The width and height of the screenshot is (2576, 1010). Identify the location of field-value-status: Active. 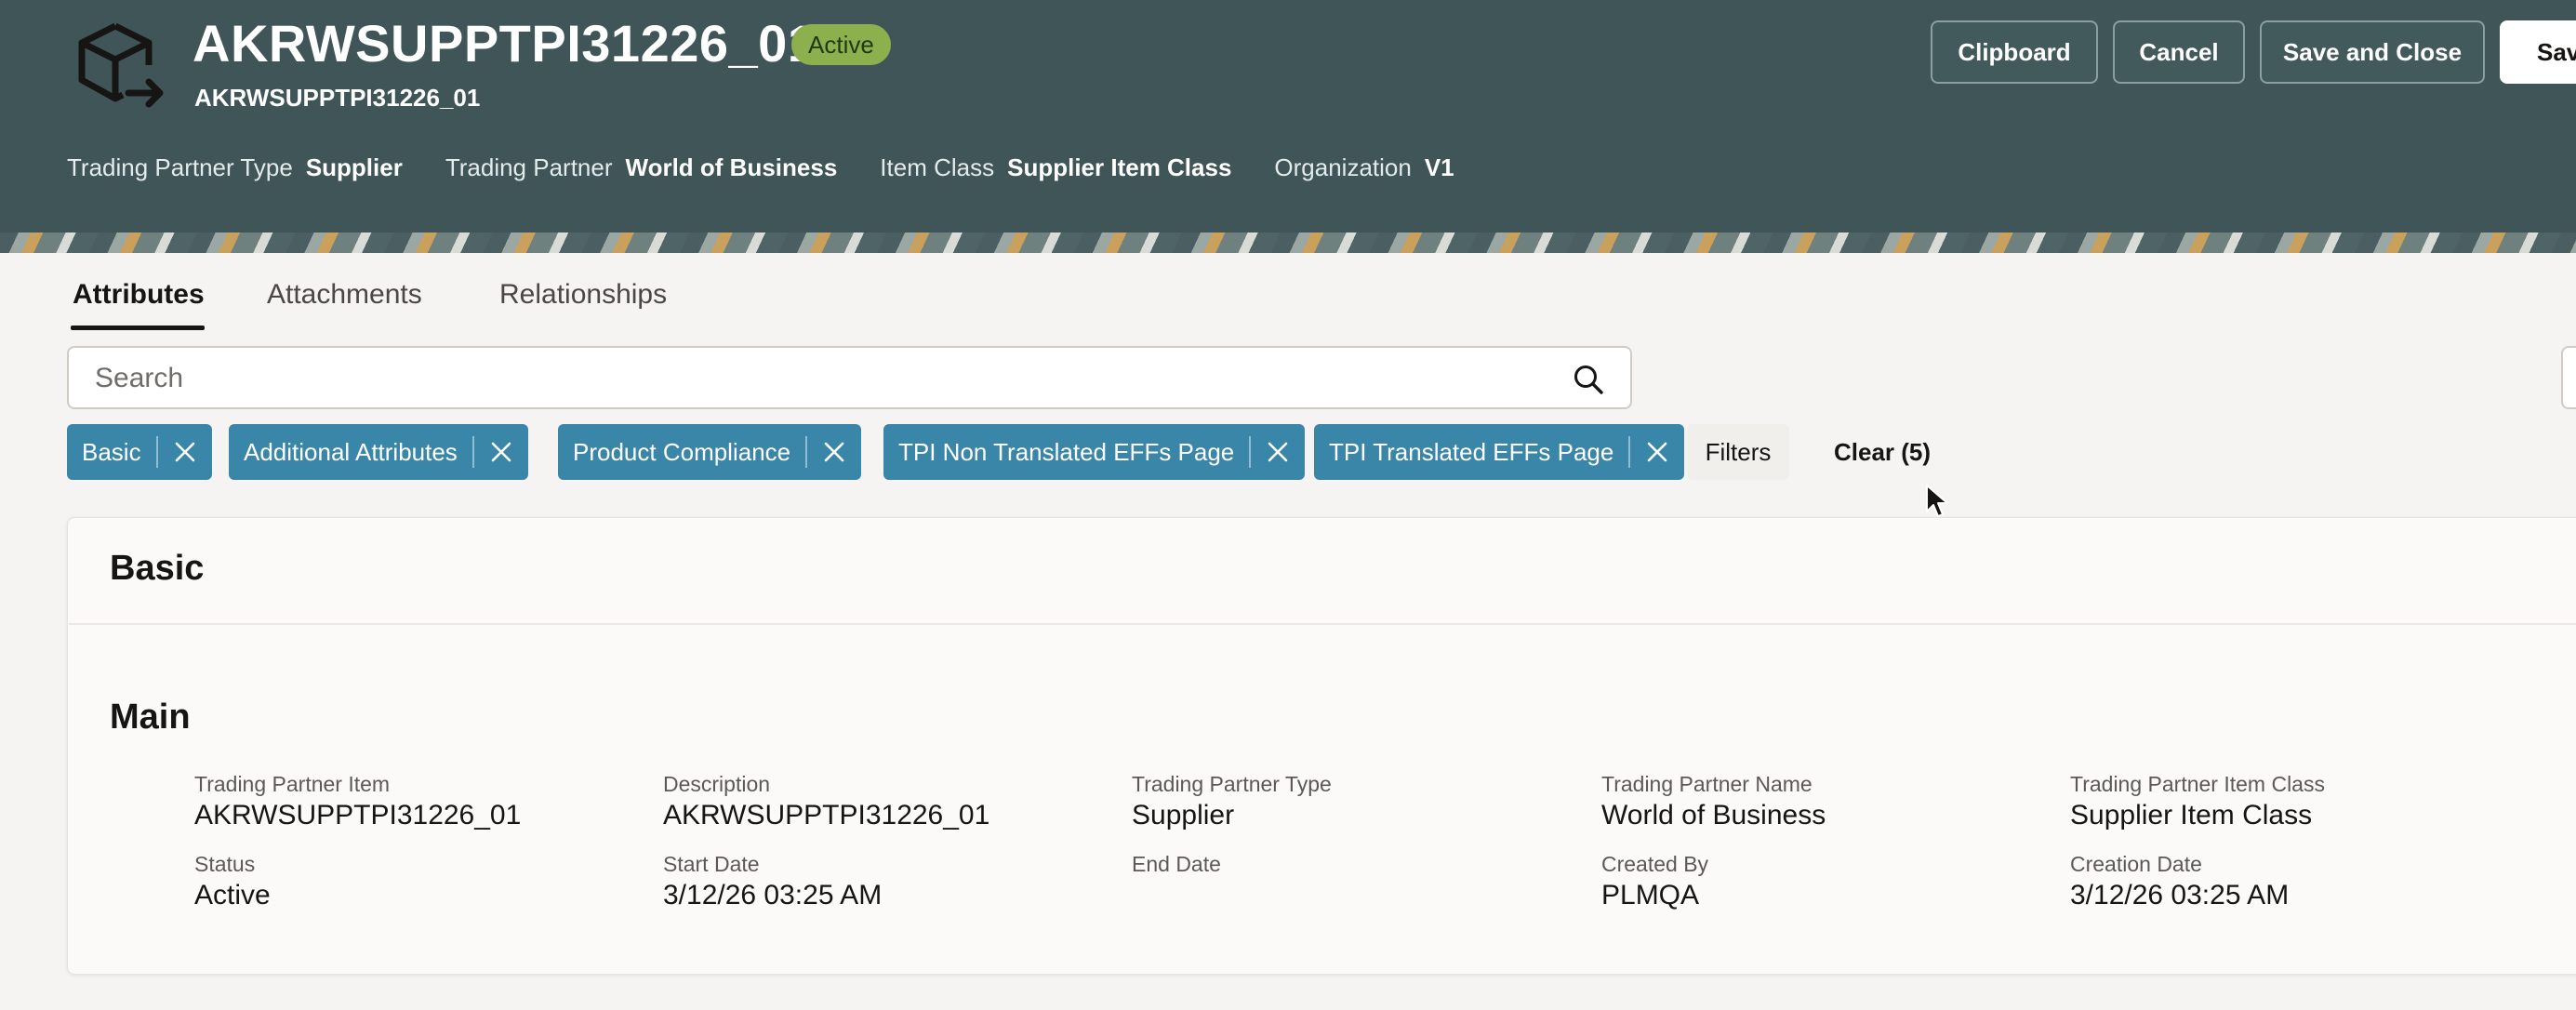
(232, 895).